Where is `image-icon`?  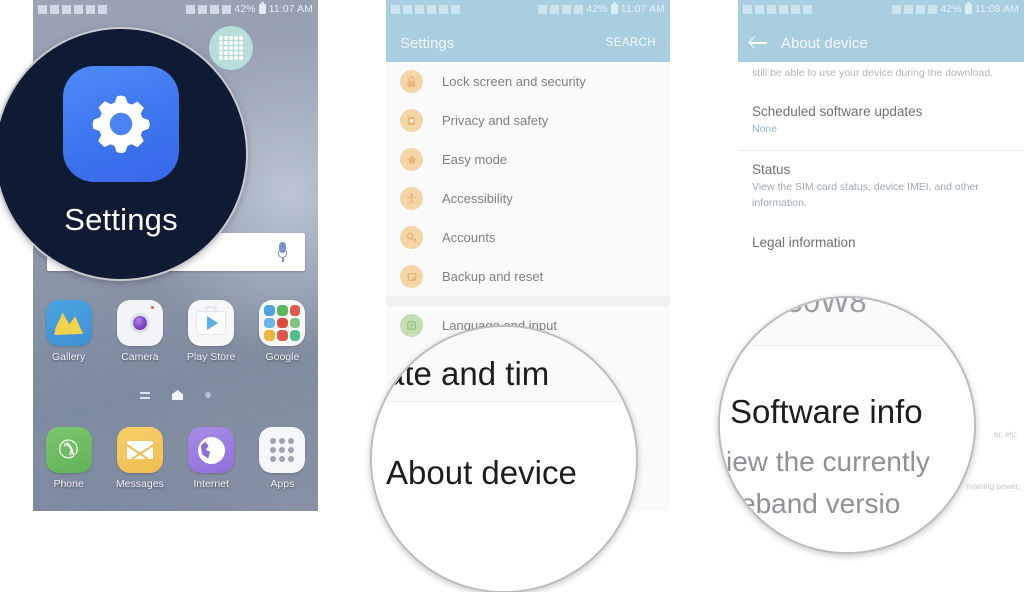
image-icon is located at coordinates (54, 9).